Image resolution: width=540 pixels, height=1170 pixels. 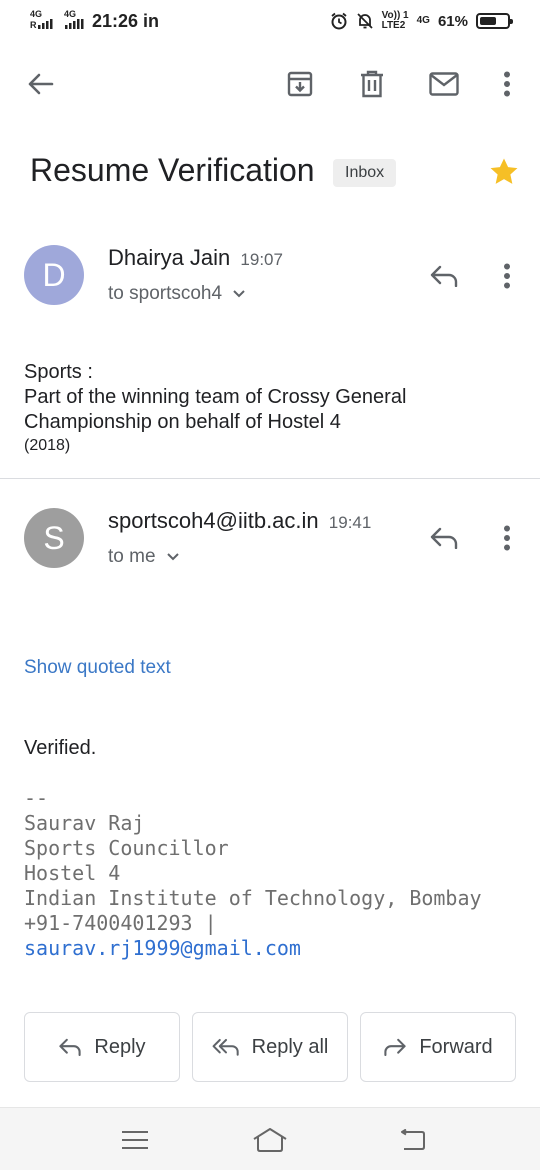 What do you see at coordinates (270, 84) in the screenshot?
I see `app-toolbar` at bounding box center [270, 84].